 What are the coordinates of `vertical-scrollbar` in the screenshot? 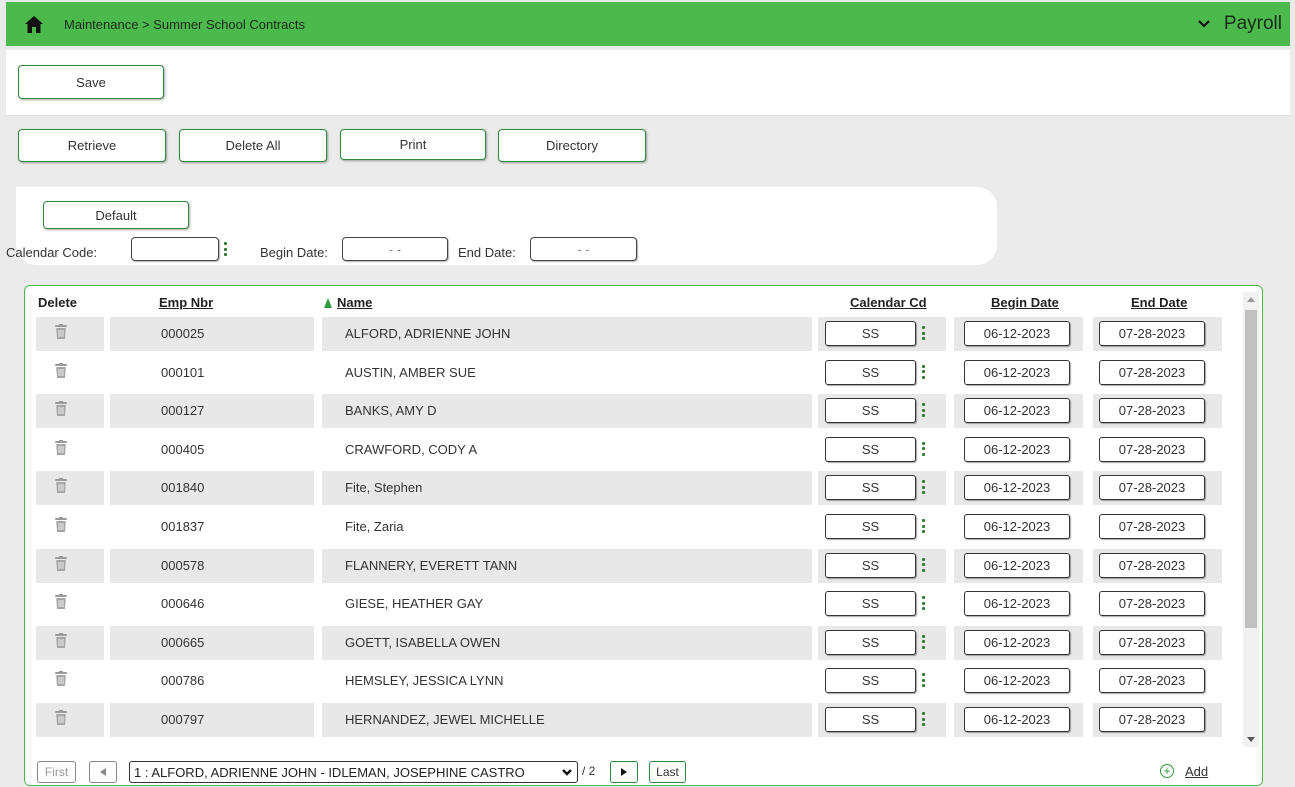 It's located at (1251, 519).